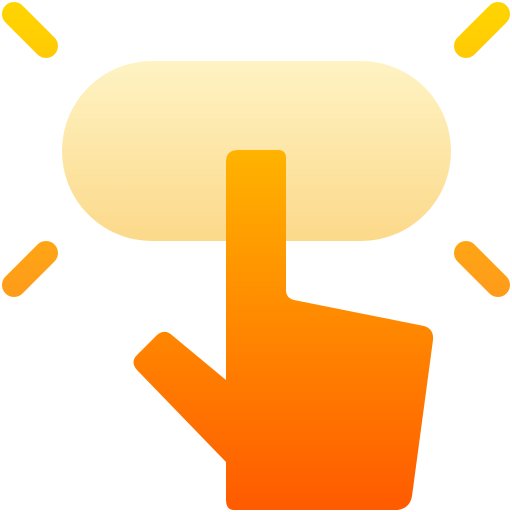 This screenshot has width=512, height=512. I want to click on ray-bottom-left, so click(30, 269).